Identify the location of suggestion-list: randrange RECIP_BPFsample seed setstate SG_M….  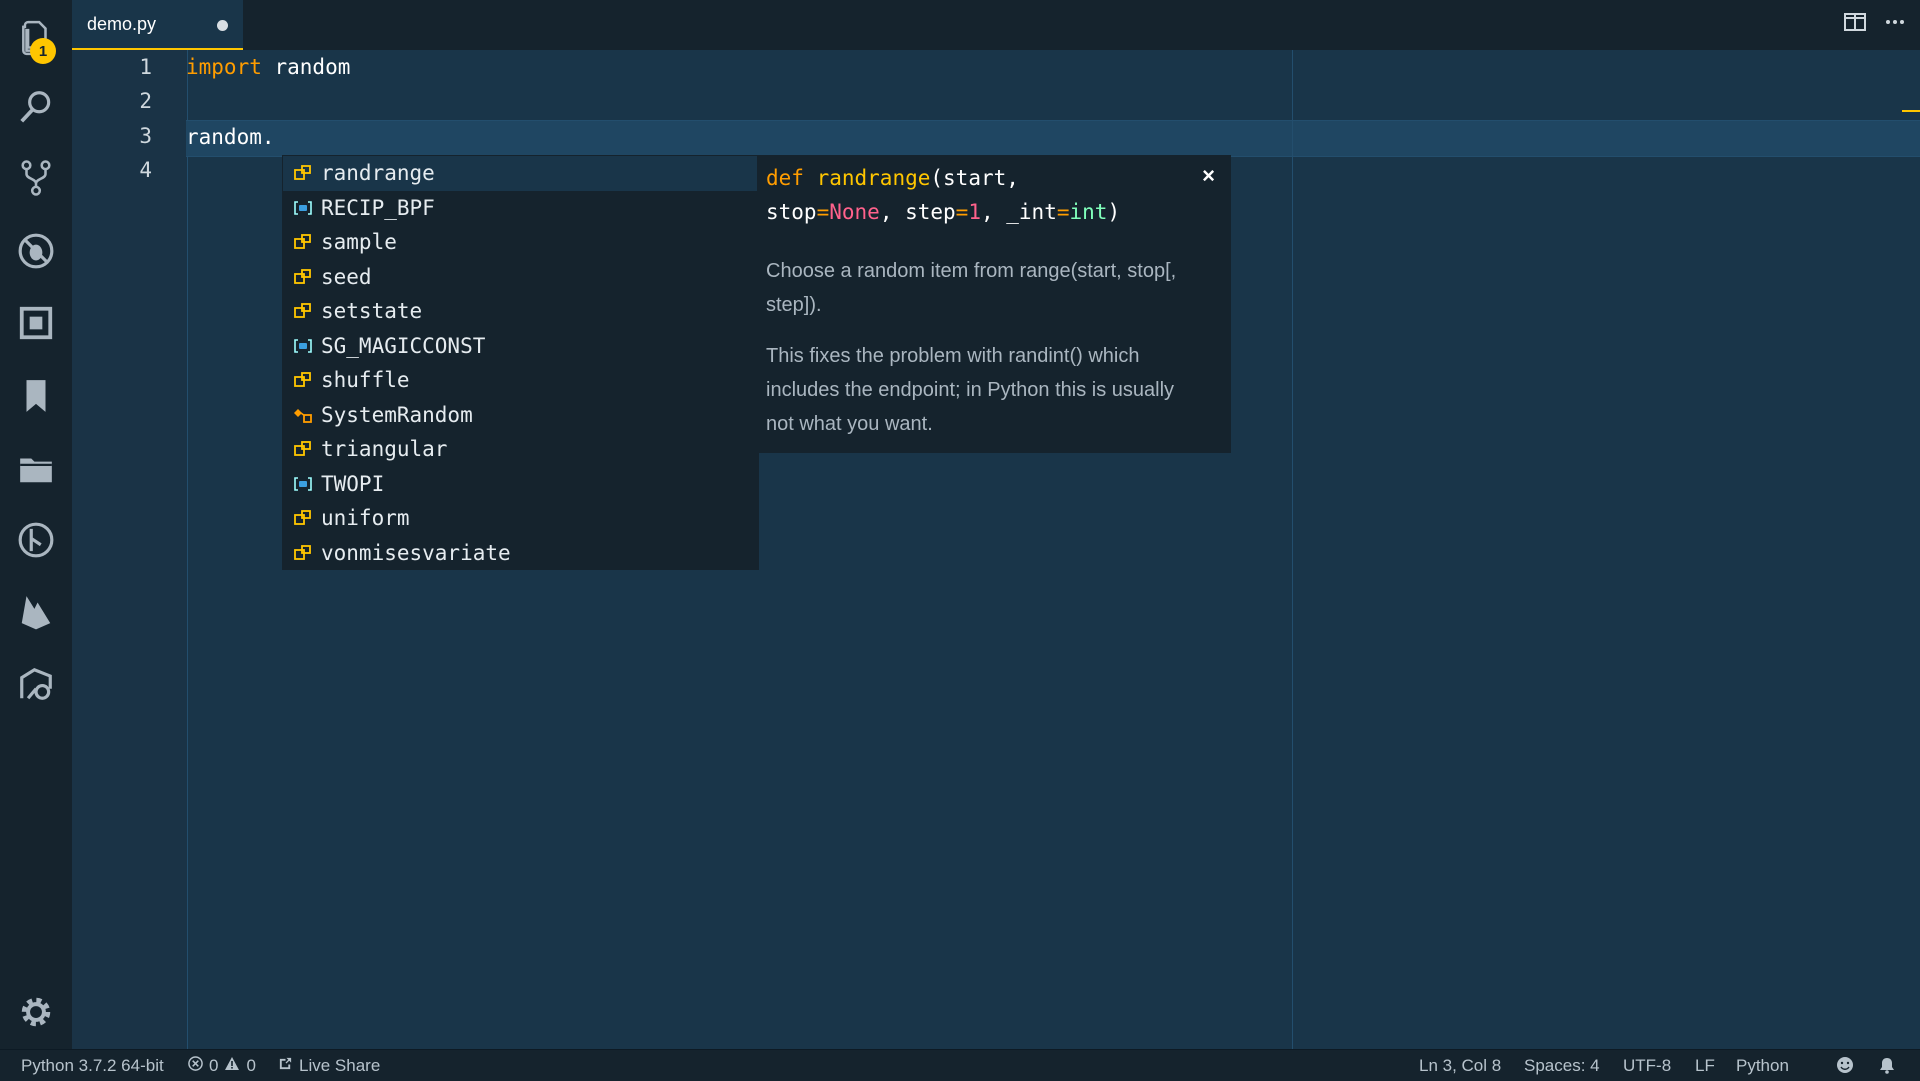
(520, 362).